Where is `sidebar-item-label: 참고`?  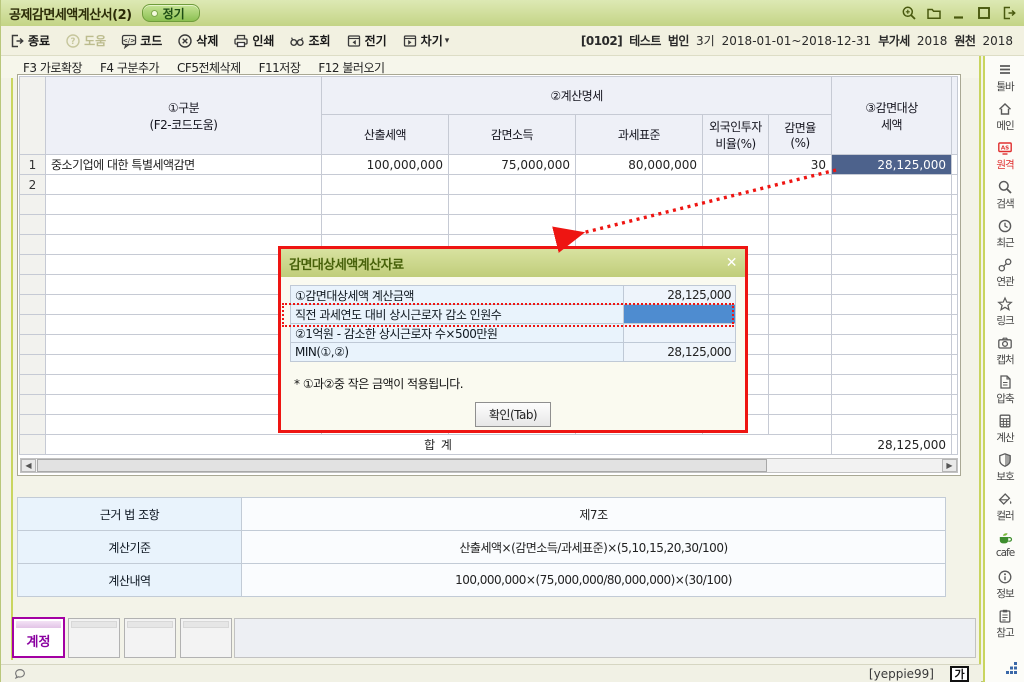 sidebar-item-label: 참고 is located at coordinates (1005, 633).